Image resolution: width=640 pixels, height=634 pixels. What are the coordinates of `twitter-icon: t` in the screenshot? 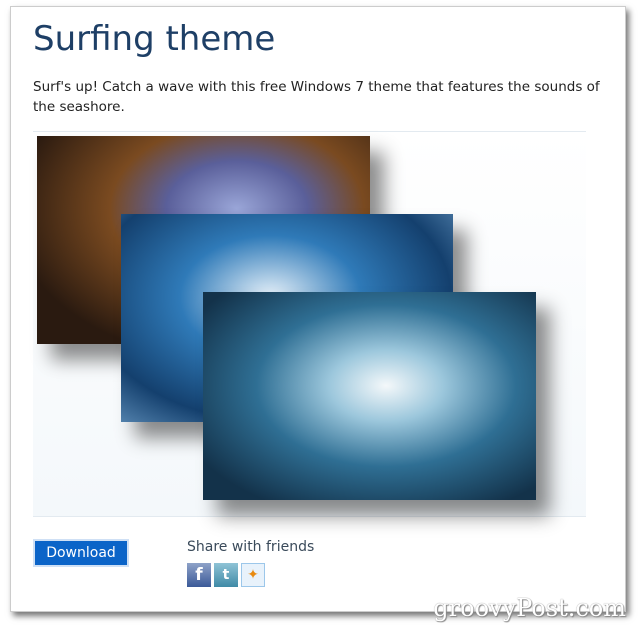 It's located at (226, 575).